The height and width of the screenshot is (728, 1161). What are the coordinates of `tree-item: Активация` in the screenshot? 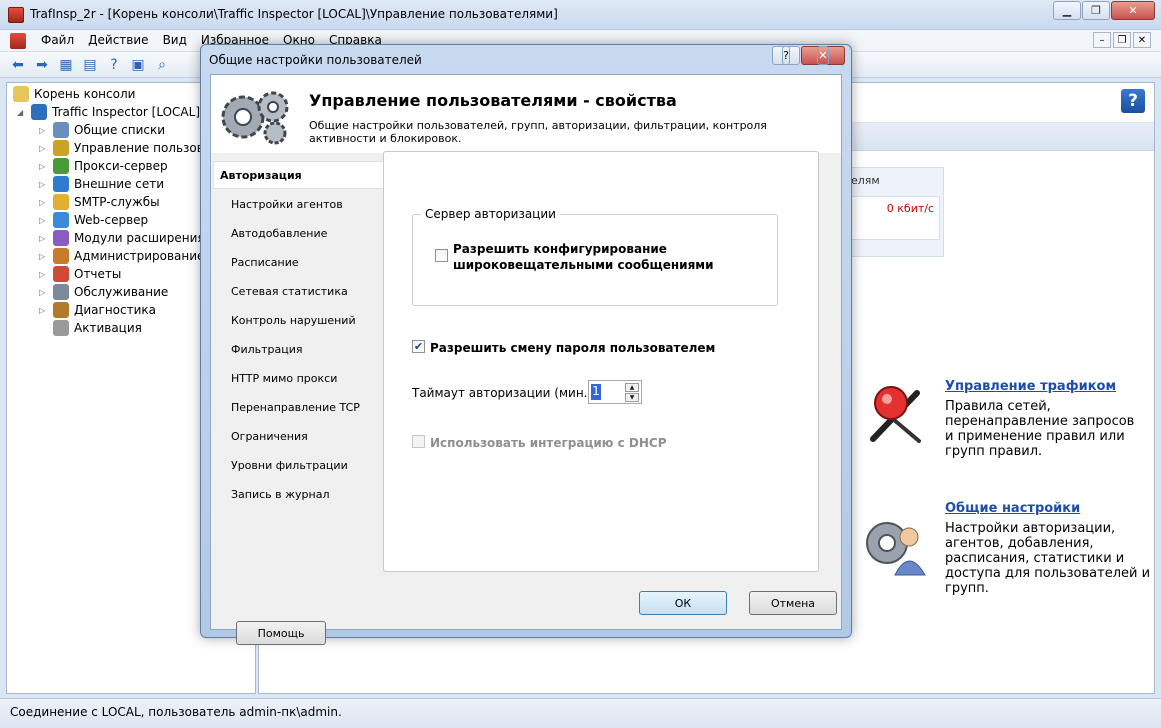 It's located at (90, 328).